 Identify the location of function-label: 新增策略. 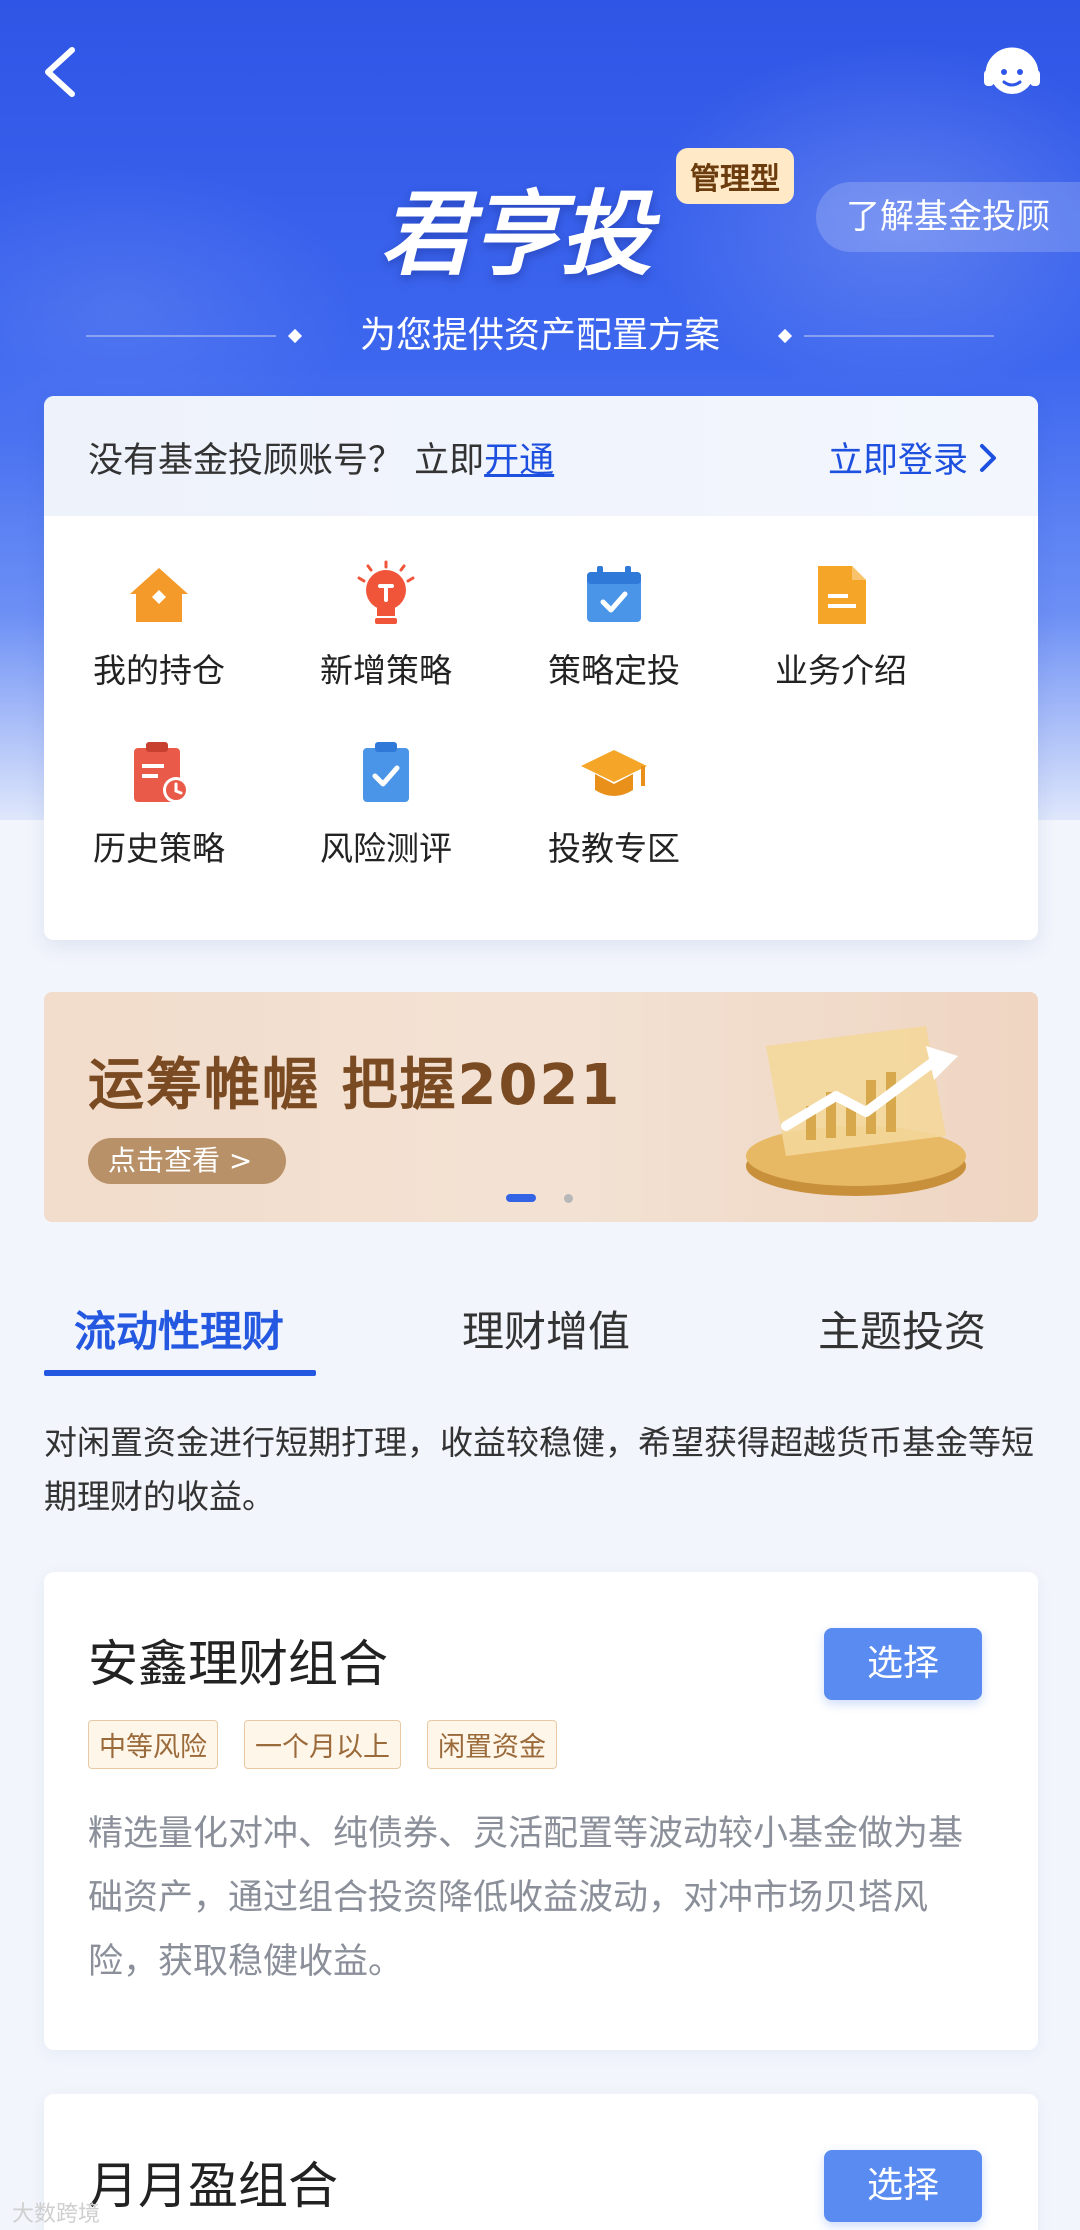
(386, 670).